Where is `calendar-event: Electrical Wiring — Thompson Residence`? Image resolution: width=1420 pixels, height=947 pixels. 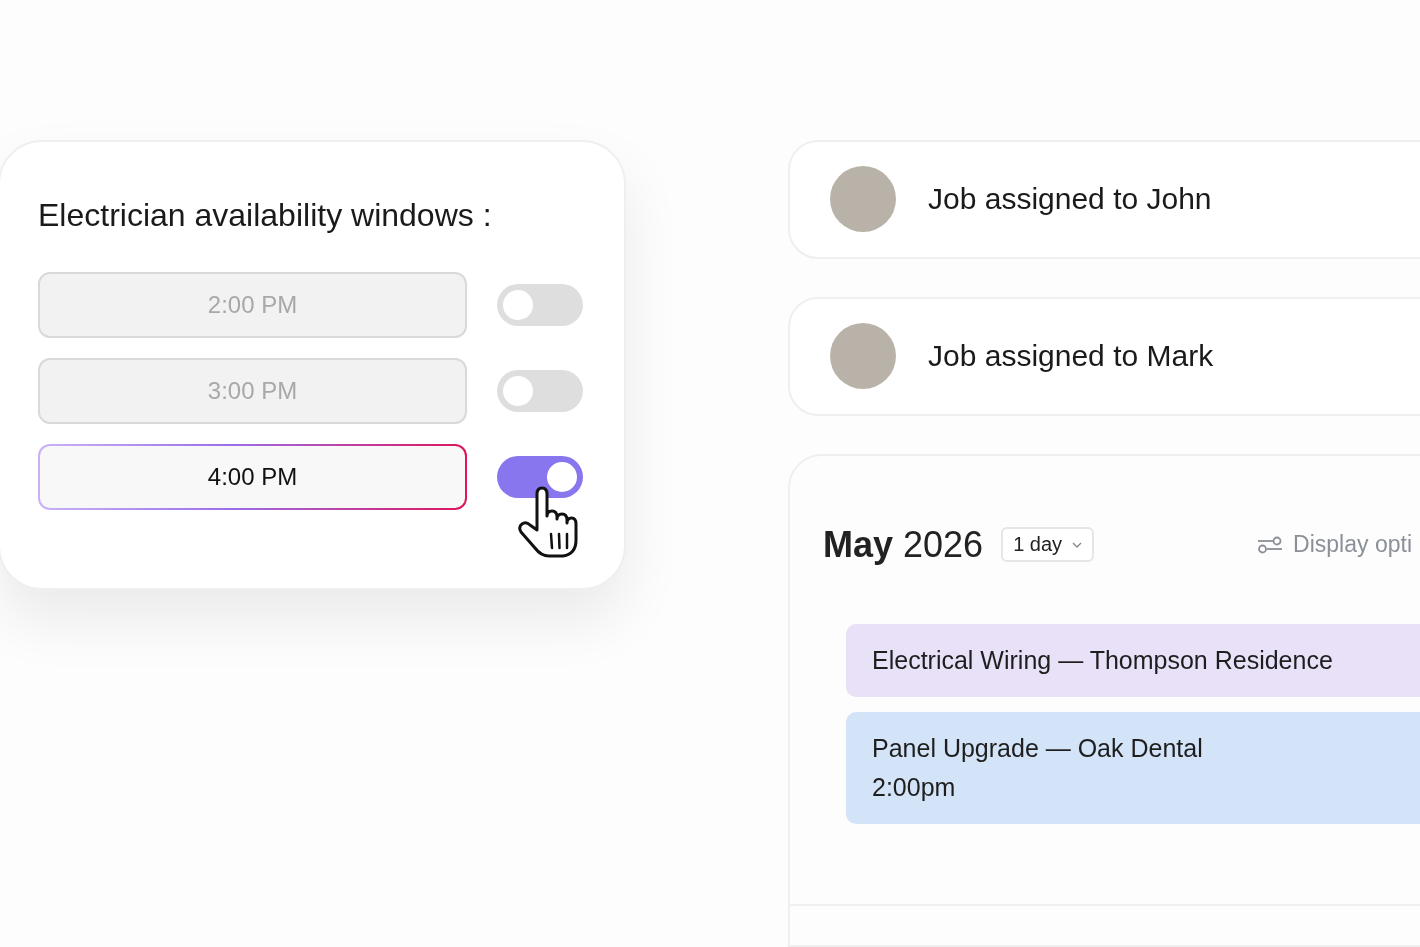
calendar-event: Electrical Wiring — Thompson Residence is located at coordinates (1133, 660).